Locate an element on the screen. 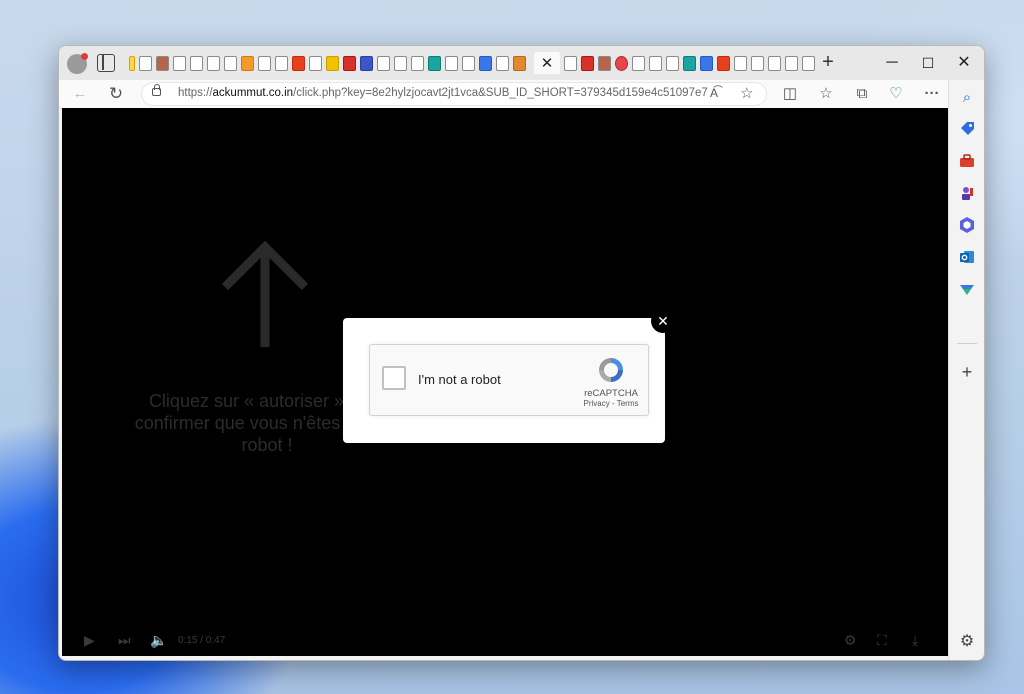 The height and width of the screenshot is (694, 1024). active-tab: ✕ is located at coordinates (547, 63).